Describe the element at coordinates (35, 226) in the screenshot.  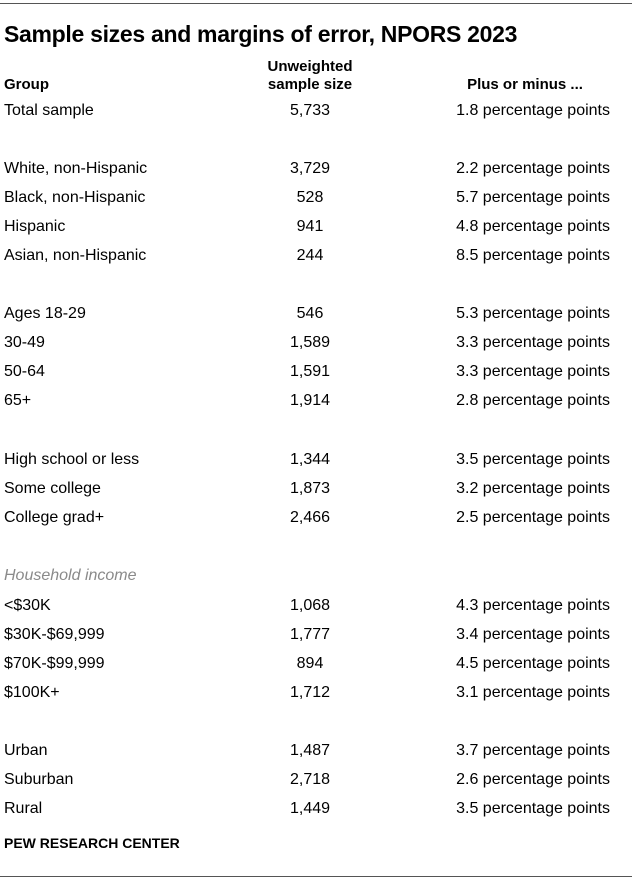
I see `row-group-label: Hispanic` at that location.